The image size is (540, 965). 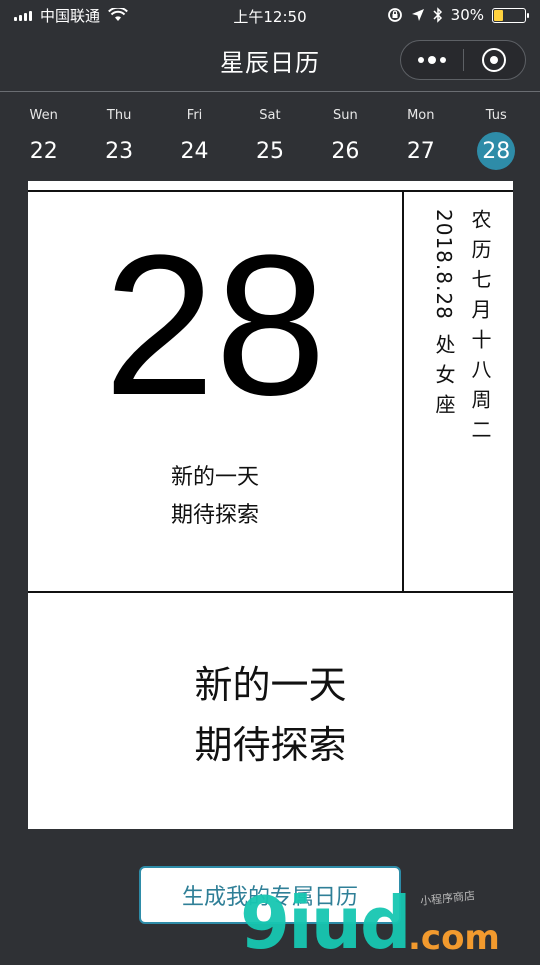 What do you see at coordinates (119, 136) in the screenshot?
I see `day-thu: Thu 23` at bounding box center [119, 136].